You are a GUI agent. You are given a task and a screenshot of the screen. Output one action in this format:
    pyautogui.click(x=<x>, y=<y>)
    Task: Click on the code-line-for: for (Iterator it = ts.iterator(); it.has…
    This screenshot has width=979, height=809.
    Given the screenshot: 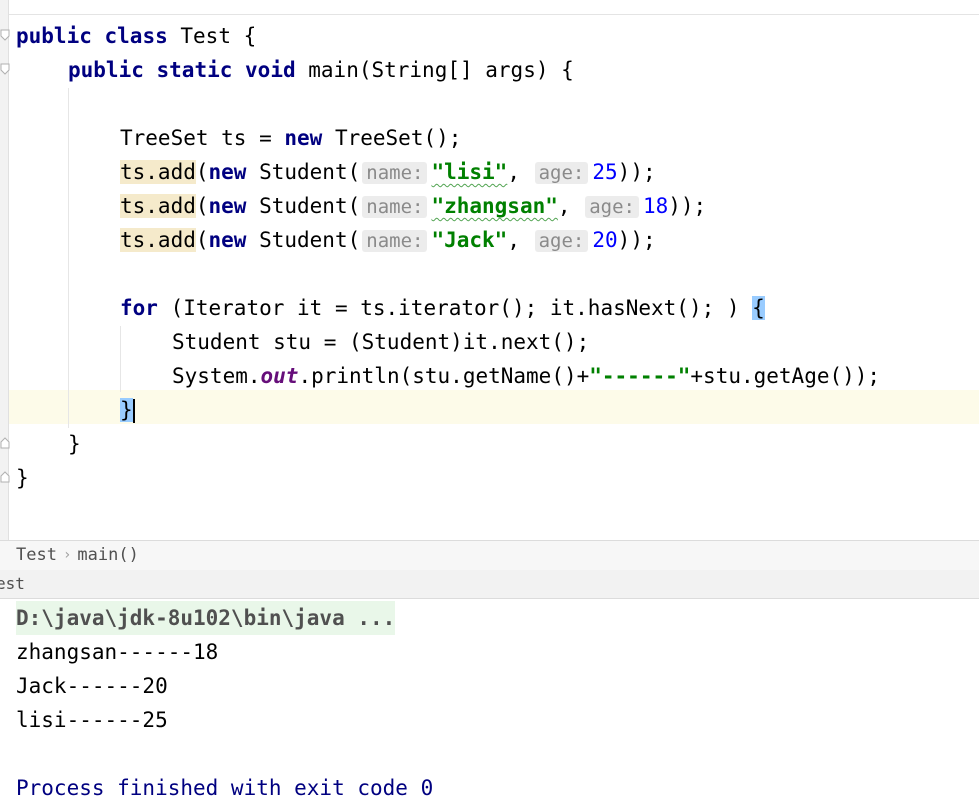 What is the action you would take?
    pyautogui.click(x=442, y=308)
    